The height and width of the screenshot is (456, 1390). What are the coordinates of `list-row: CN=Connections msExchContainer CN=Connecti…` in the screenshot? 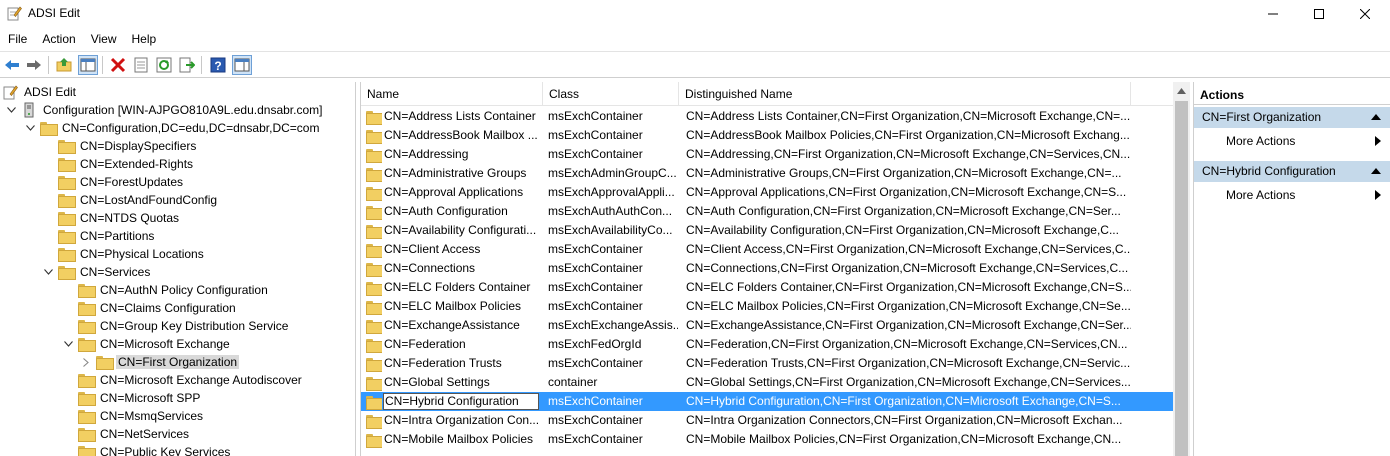 It's located at (767, 268).